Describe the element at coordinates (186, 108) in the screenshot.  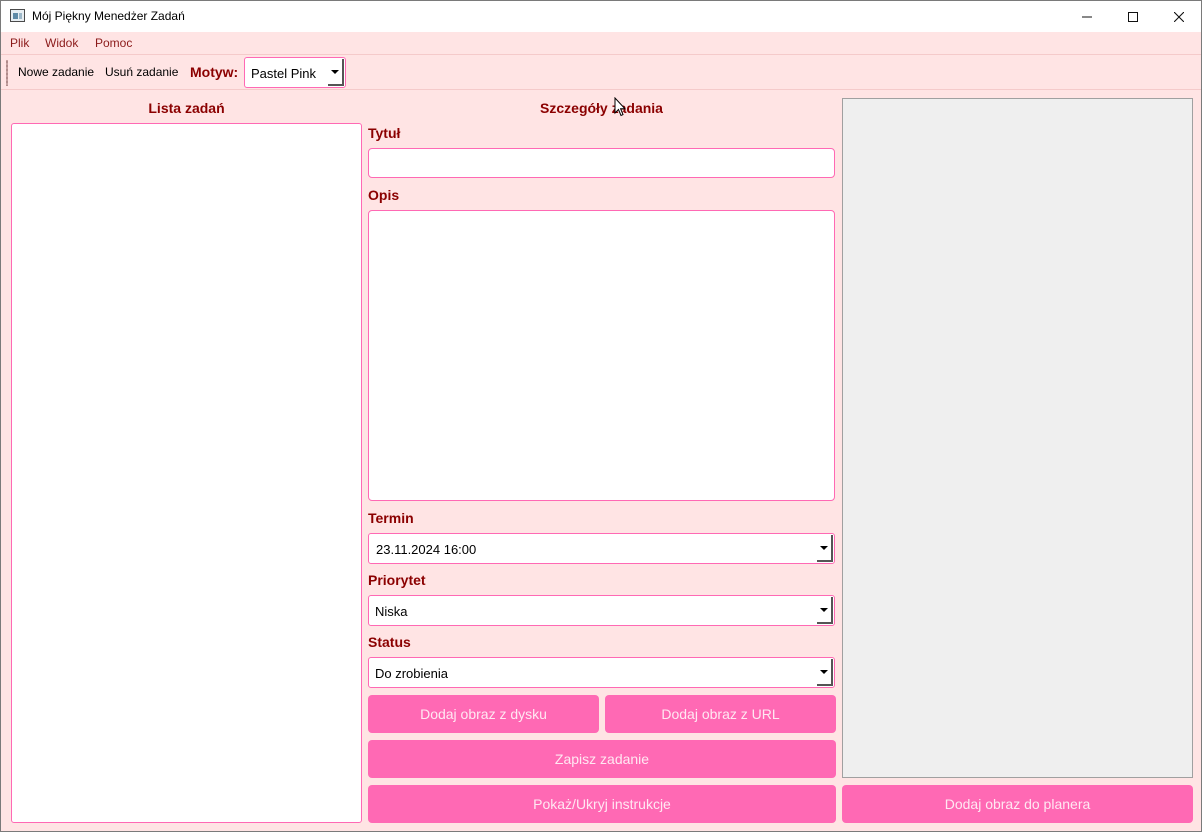
I see `task-list-title: Lista zadań` at that location.